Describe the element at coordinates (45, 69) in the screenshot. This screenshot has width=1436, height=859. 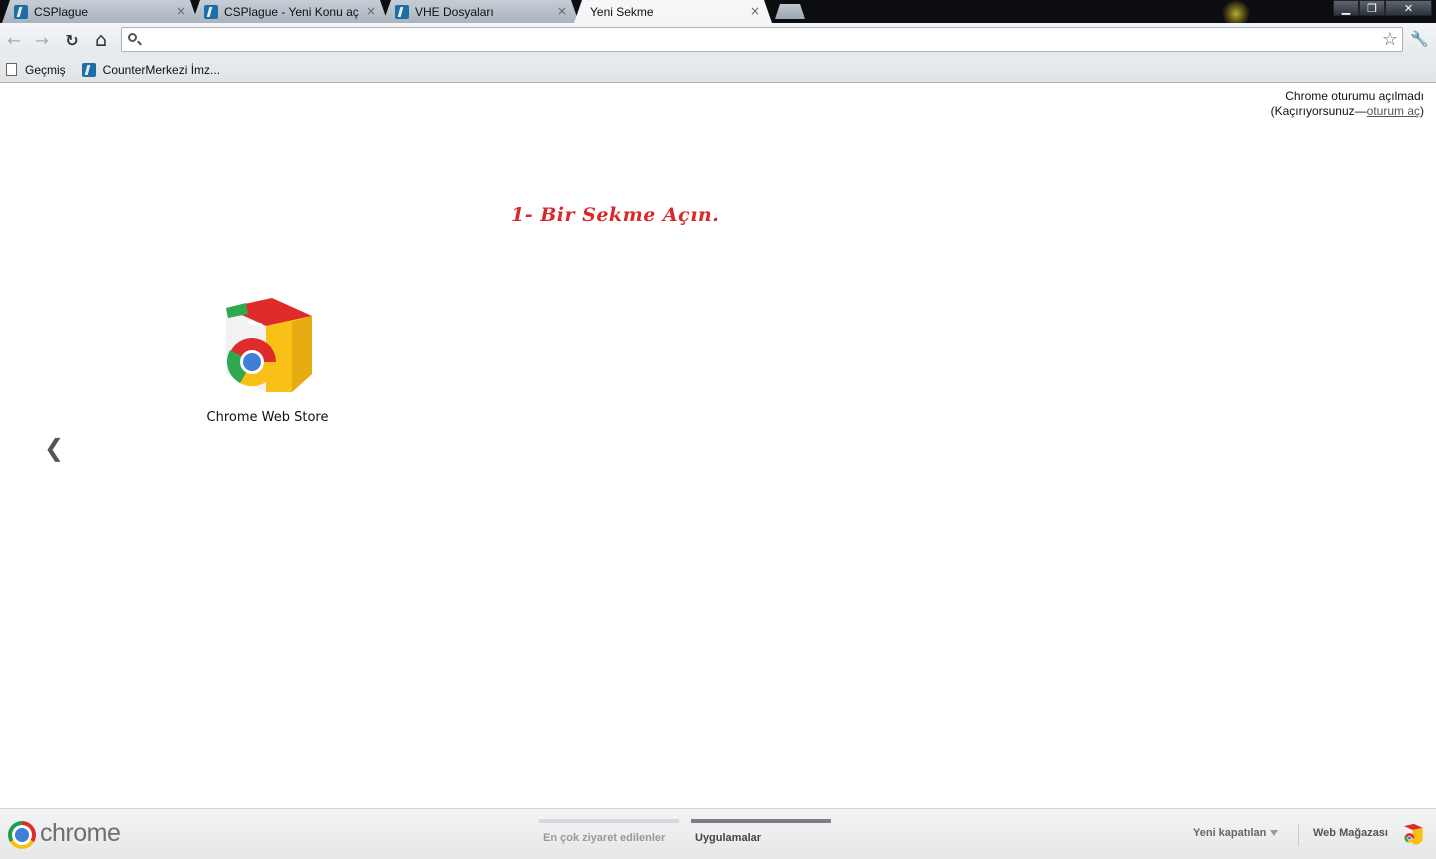
I see `bookmark-label: Geçmiş` at that location.